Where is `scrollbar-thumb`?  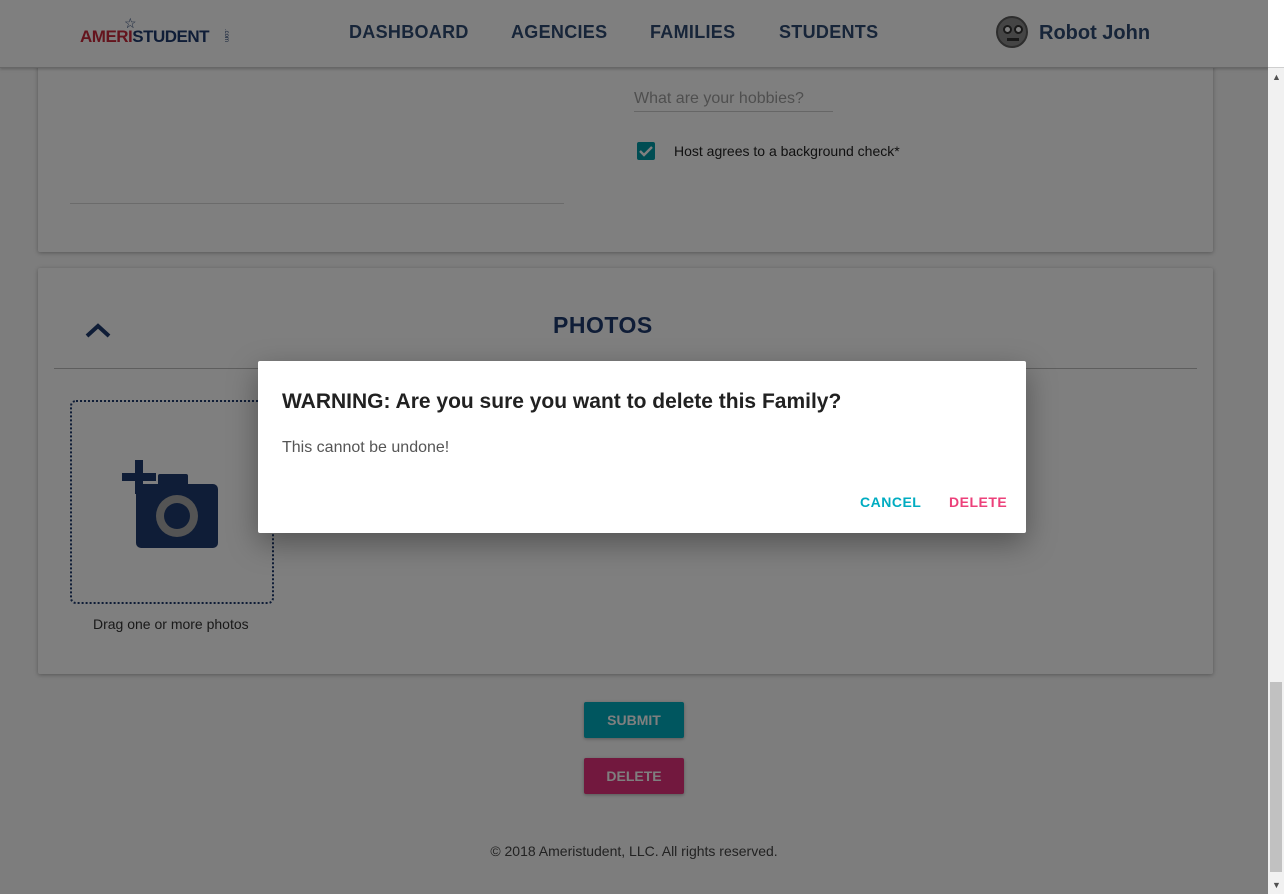
scrollbar-thumb is located at coordinates (1276, 777).